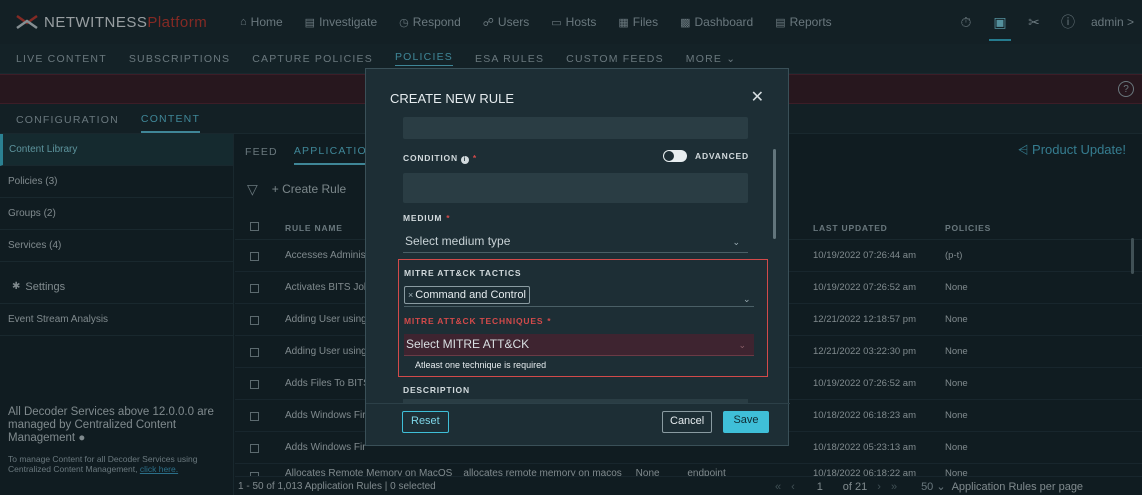 The height and width of the screenshot is (495, 1142). Describe the element at coordinates (463, 273) in the screenshot. I see `tactics-label: MITRE ATT&CK TACTICS` at that location.